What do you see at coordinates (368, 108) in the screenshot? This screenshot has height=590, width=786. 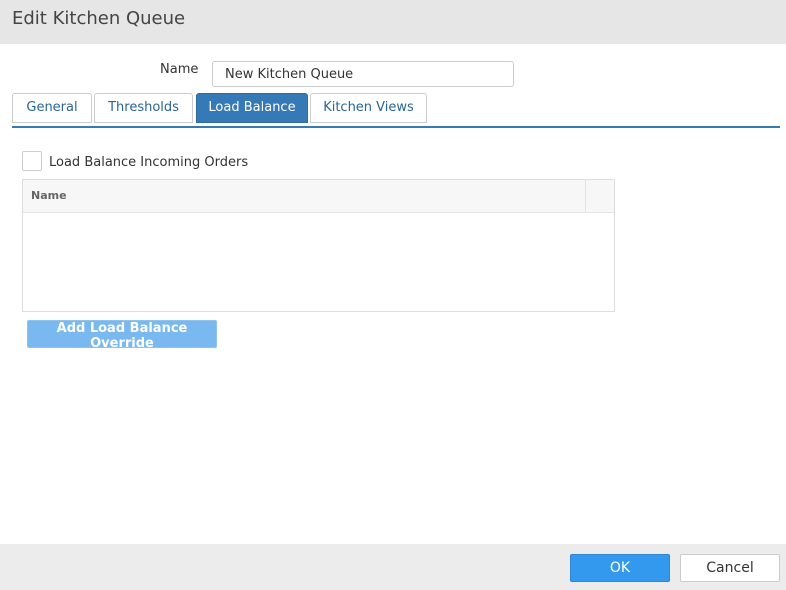 I see `tab-kitchen-views: Kitchen Views` at bounding box center [368, 108].